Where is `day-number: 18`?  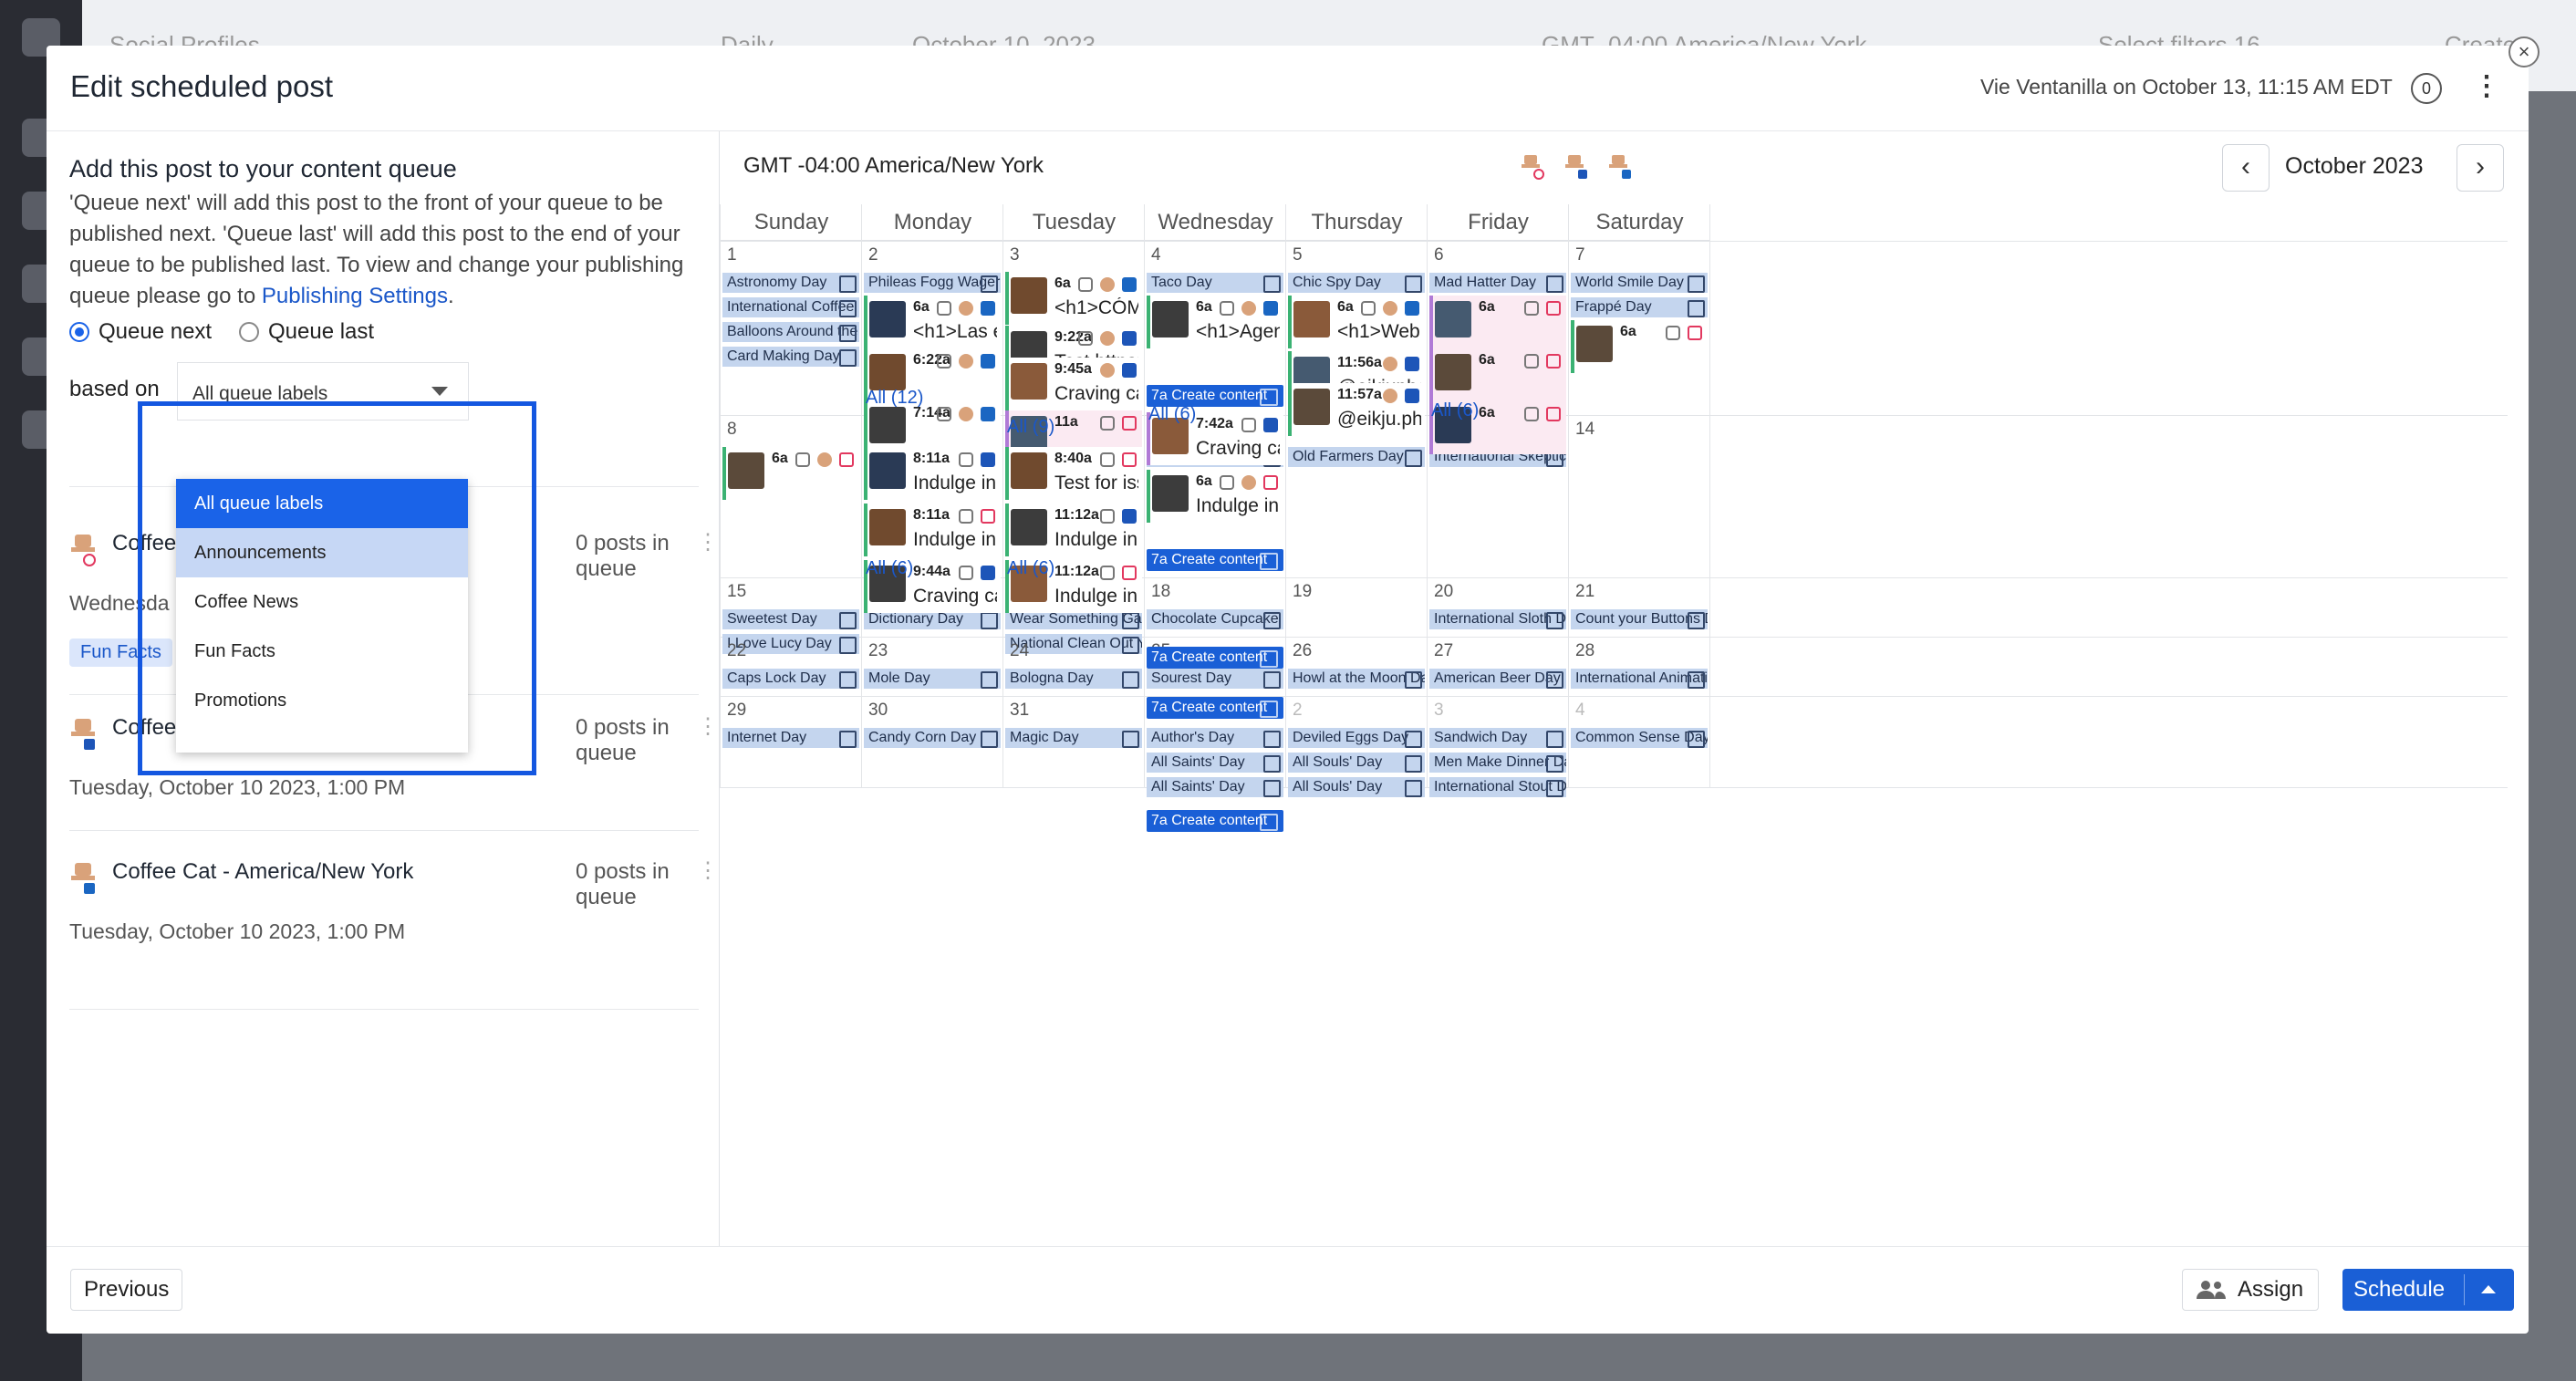 day-number: 18 is located at coordinates (1160, 592).